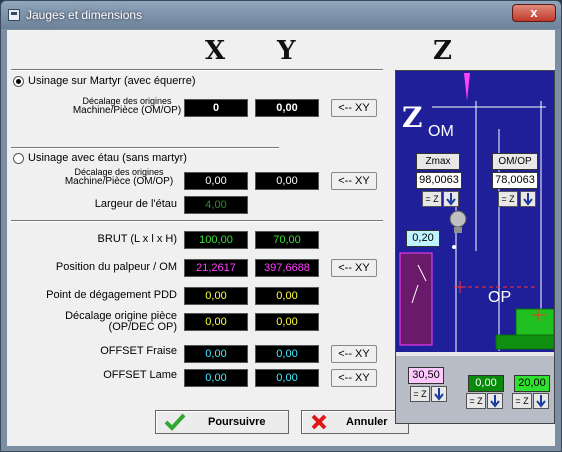  What do you see at coordinates (441, 131) in the screenshot?
I see `scheme-om-label: OM` at bounding box center [441, 131].